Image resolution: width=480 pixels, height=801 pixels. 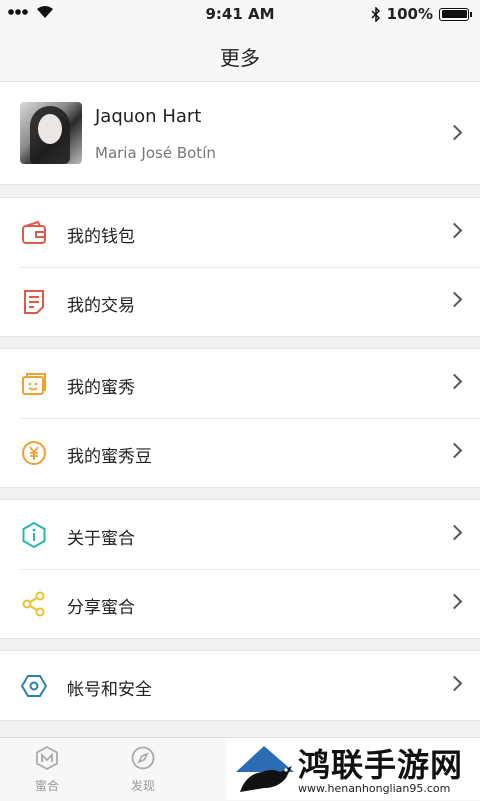 I want to click on menu-item-label: 我的钱包, so click(x=101, y=237).